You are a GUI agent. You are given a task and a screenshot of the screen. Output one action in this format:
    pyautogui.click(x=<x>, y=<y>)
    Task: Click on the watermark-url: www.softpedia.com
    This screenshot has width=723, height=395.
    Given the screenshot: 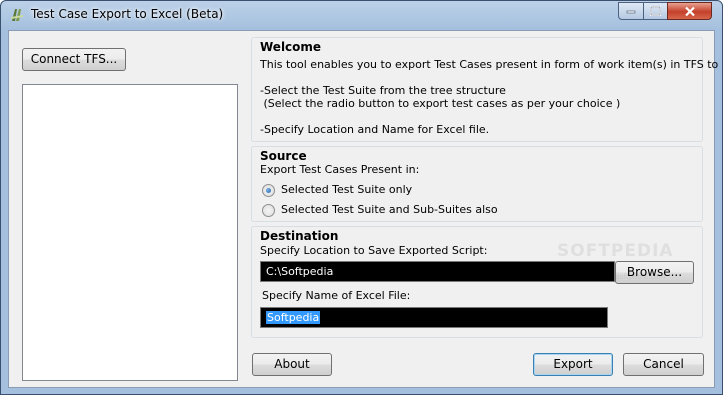 What is the action you would take?
    pyautogui.click(x=631, y=277)
    